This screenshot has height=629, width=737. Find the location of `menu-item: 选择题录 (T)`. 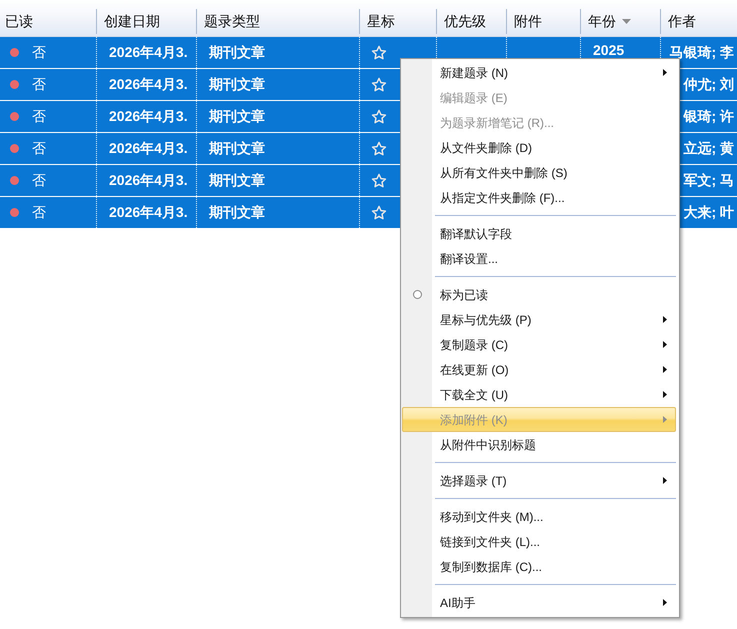

menu-item: 选择题录 (T) is located at coordinates (539, 480).